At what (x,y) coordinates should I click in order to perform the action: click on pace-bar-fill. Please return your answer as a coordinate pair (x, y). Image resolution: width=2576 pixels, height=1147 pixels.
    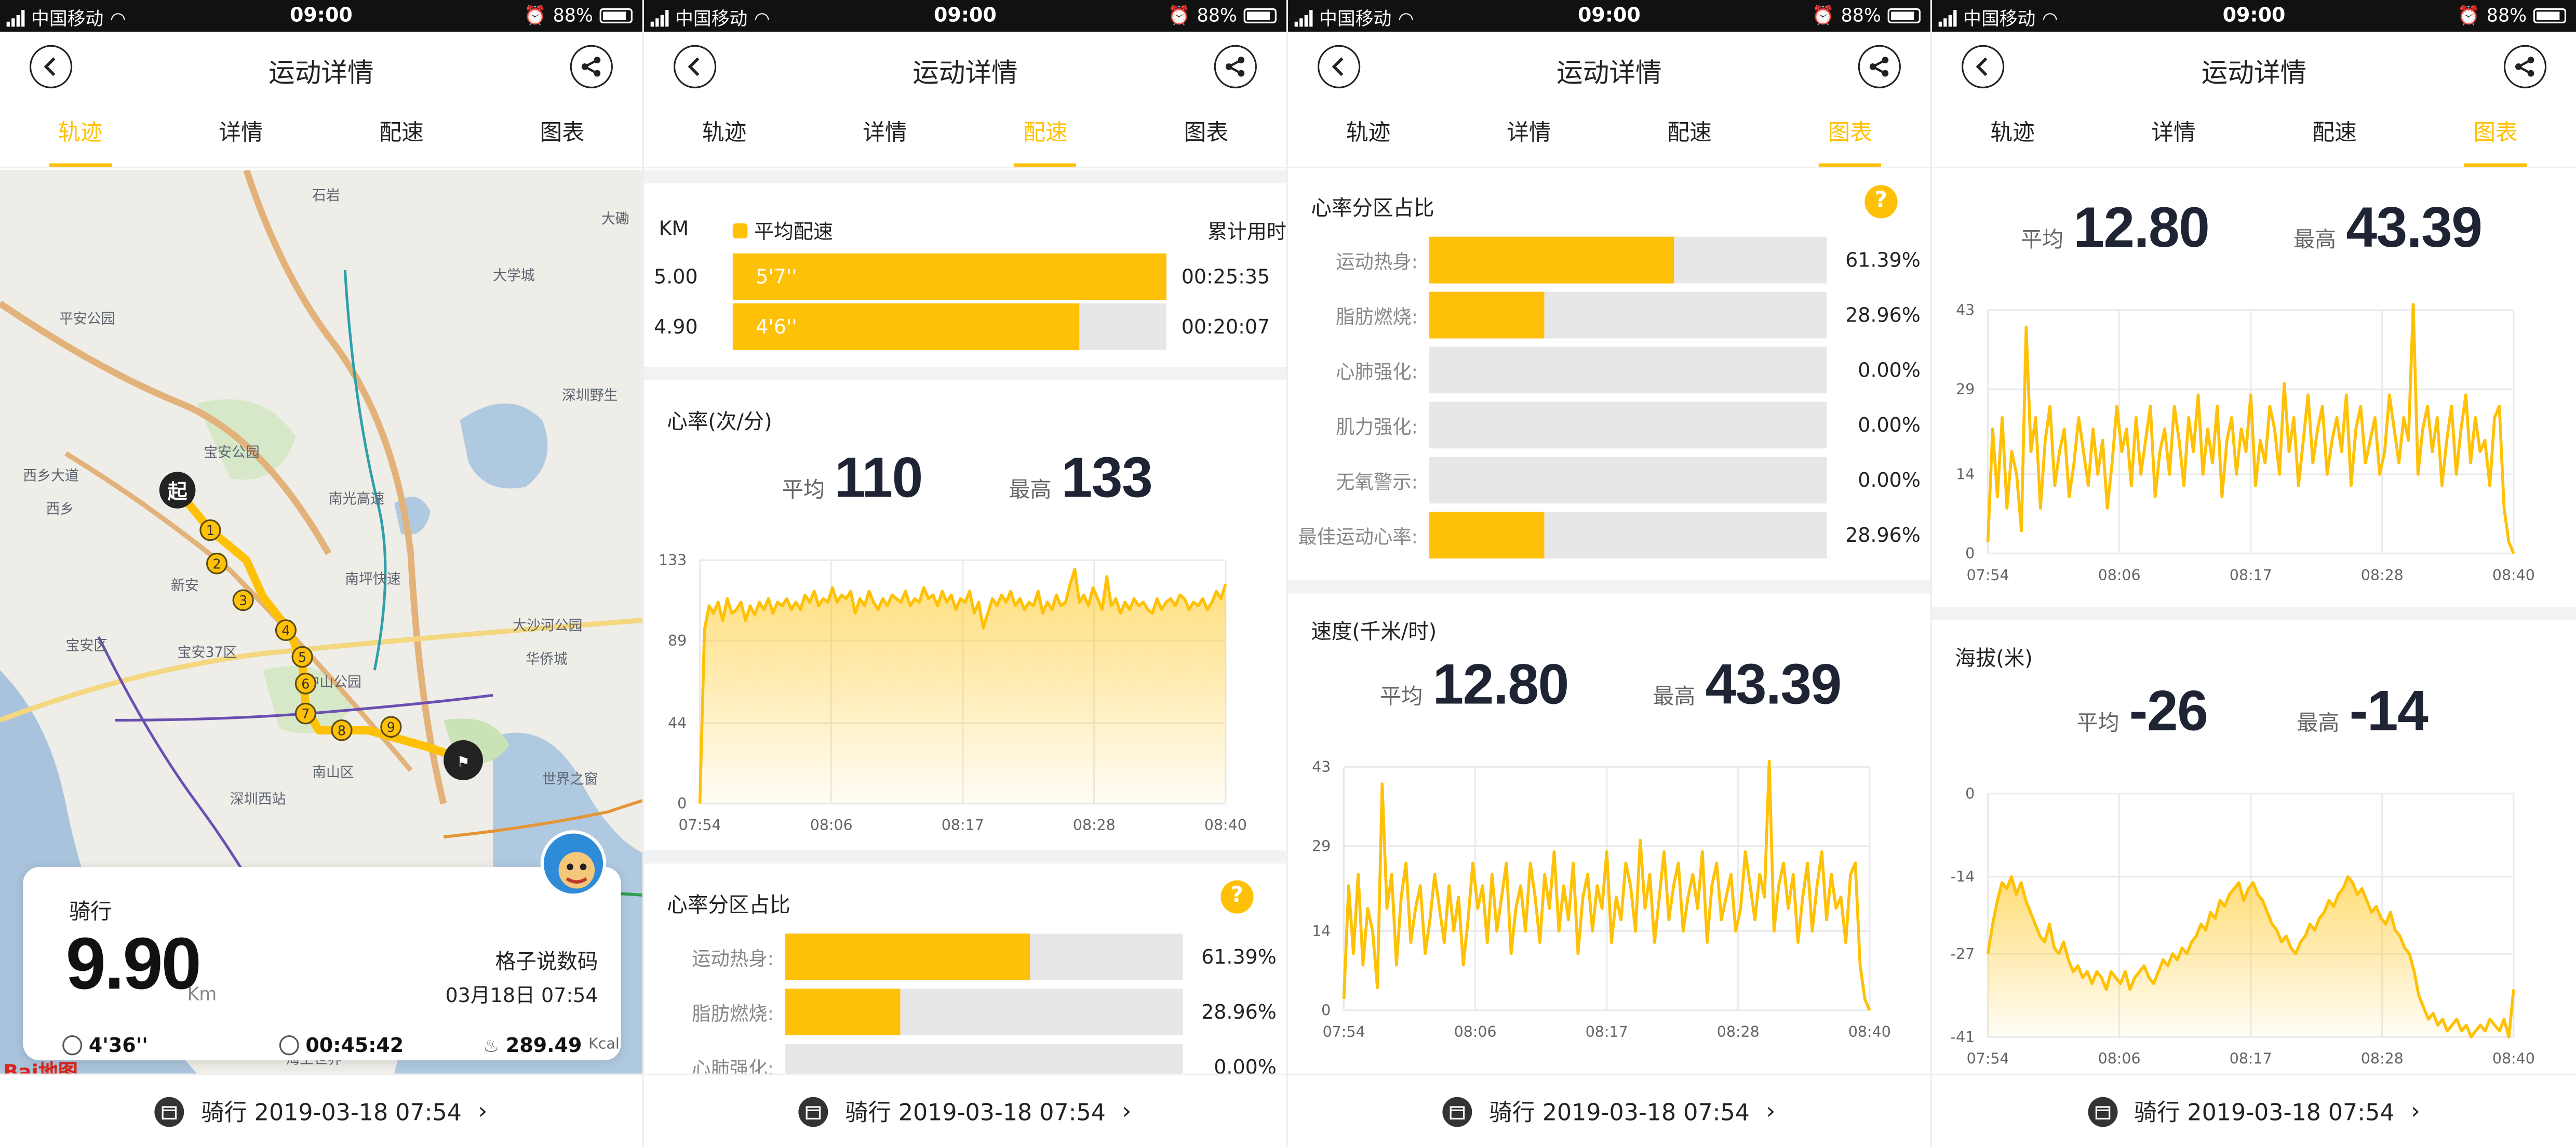
    Looking at the image, I should click on (949, 276).